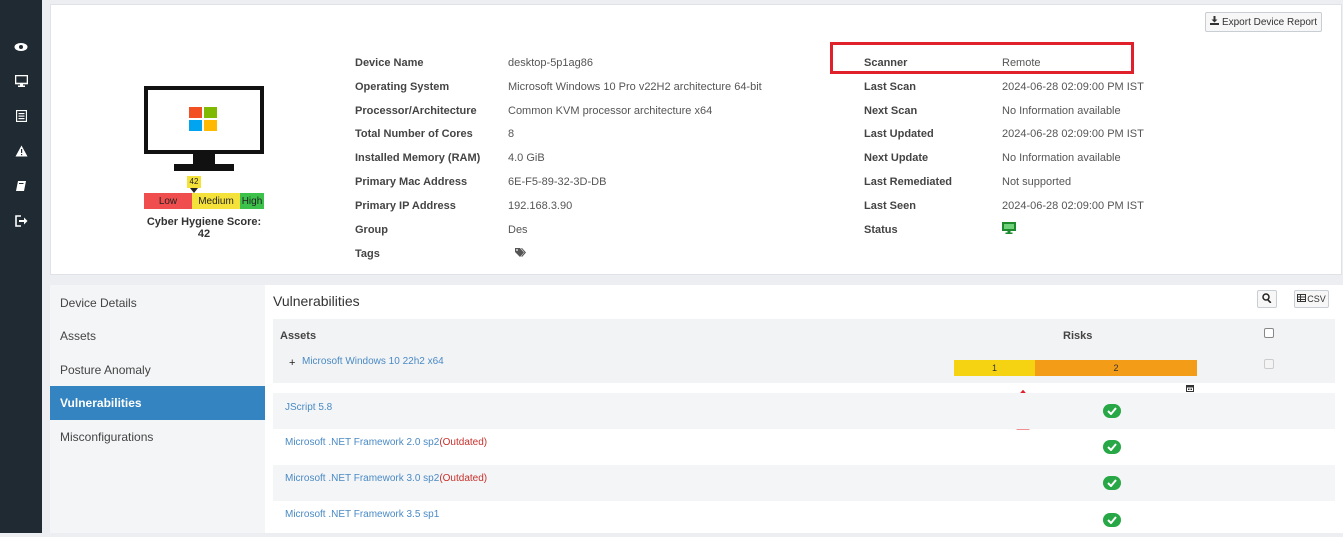  Describe the element at coordinates (804, 519) in the screenshot. I see `table-row: Microsoft .NET Framework 3.5 sp1` at that location.